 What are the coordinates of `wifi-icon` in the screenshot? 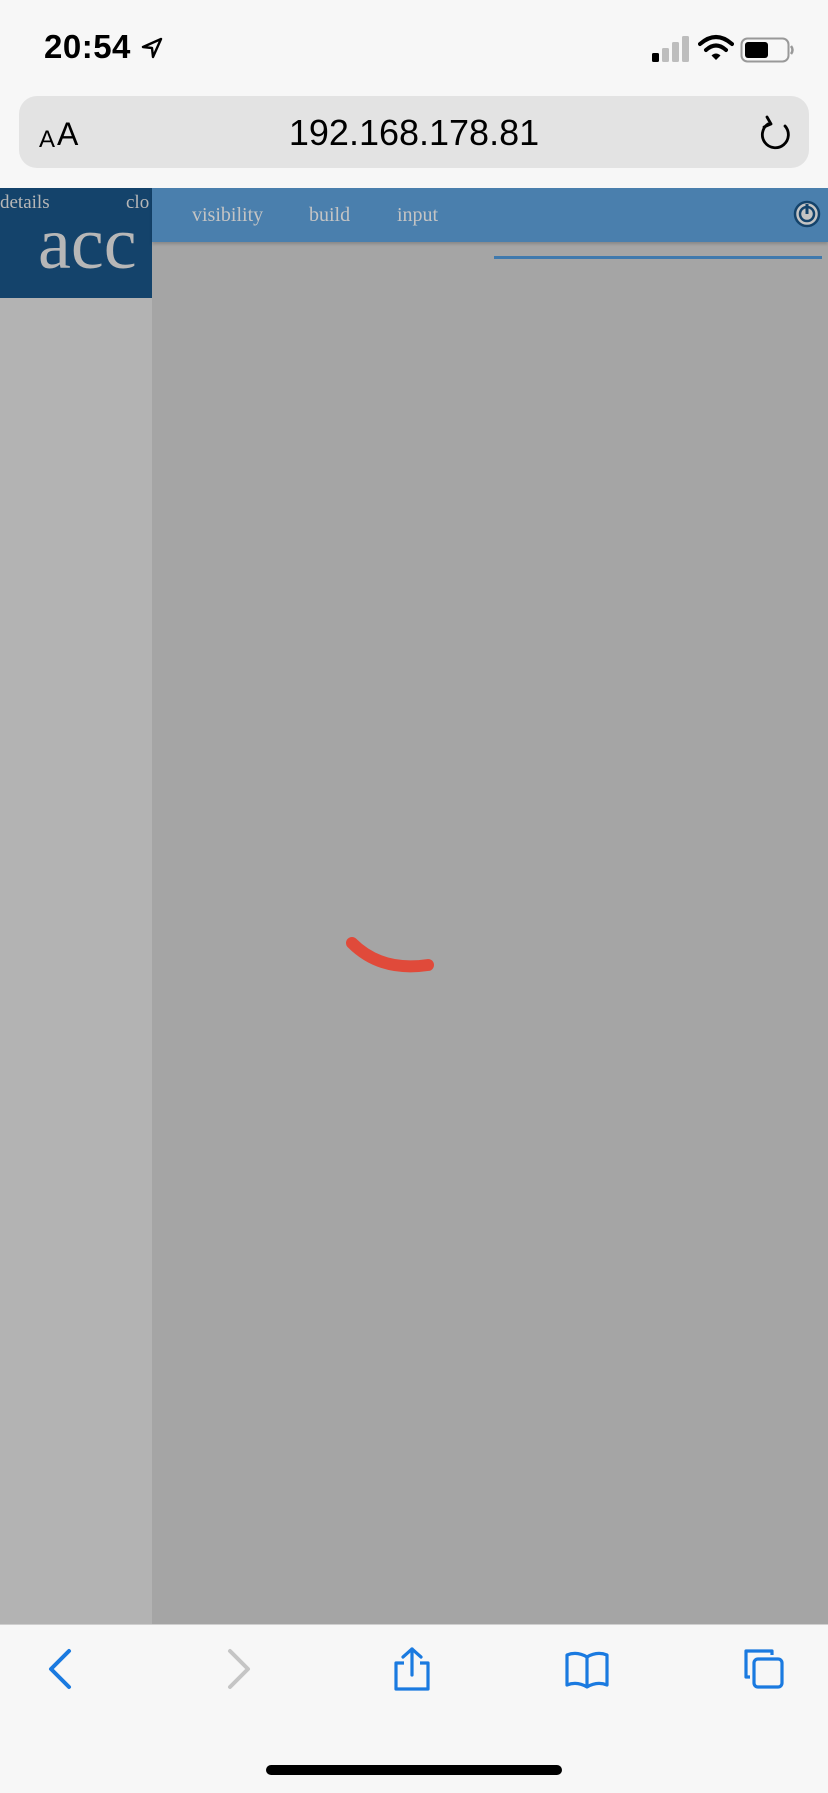 It's located at (716, 47).